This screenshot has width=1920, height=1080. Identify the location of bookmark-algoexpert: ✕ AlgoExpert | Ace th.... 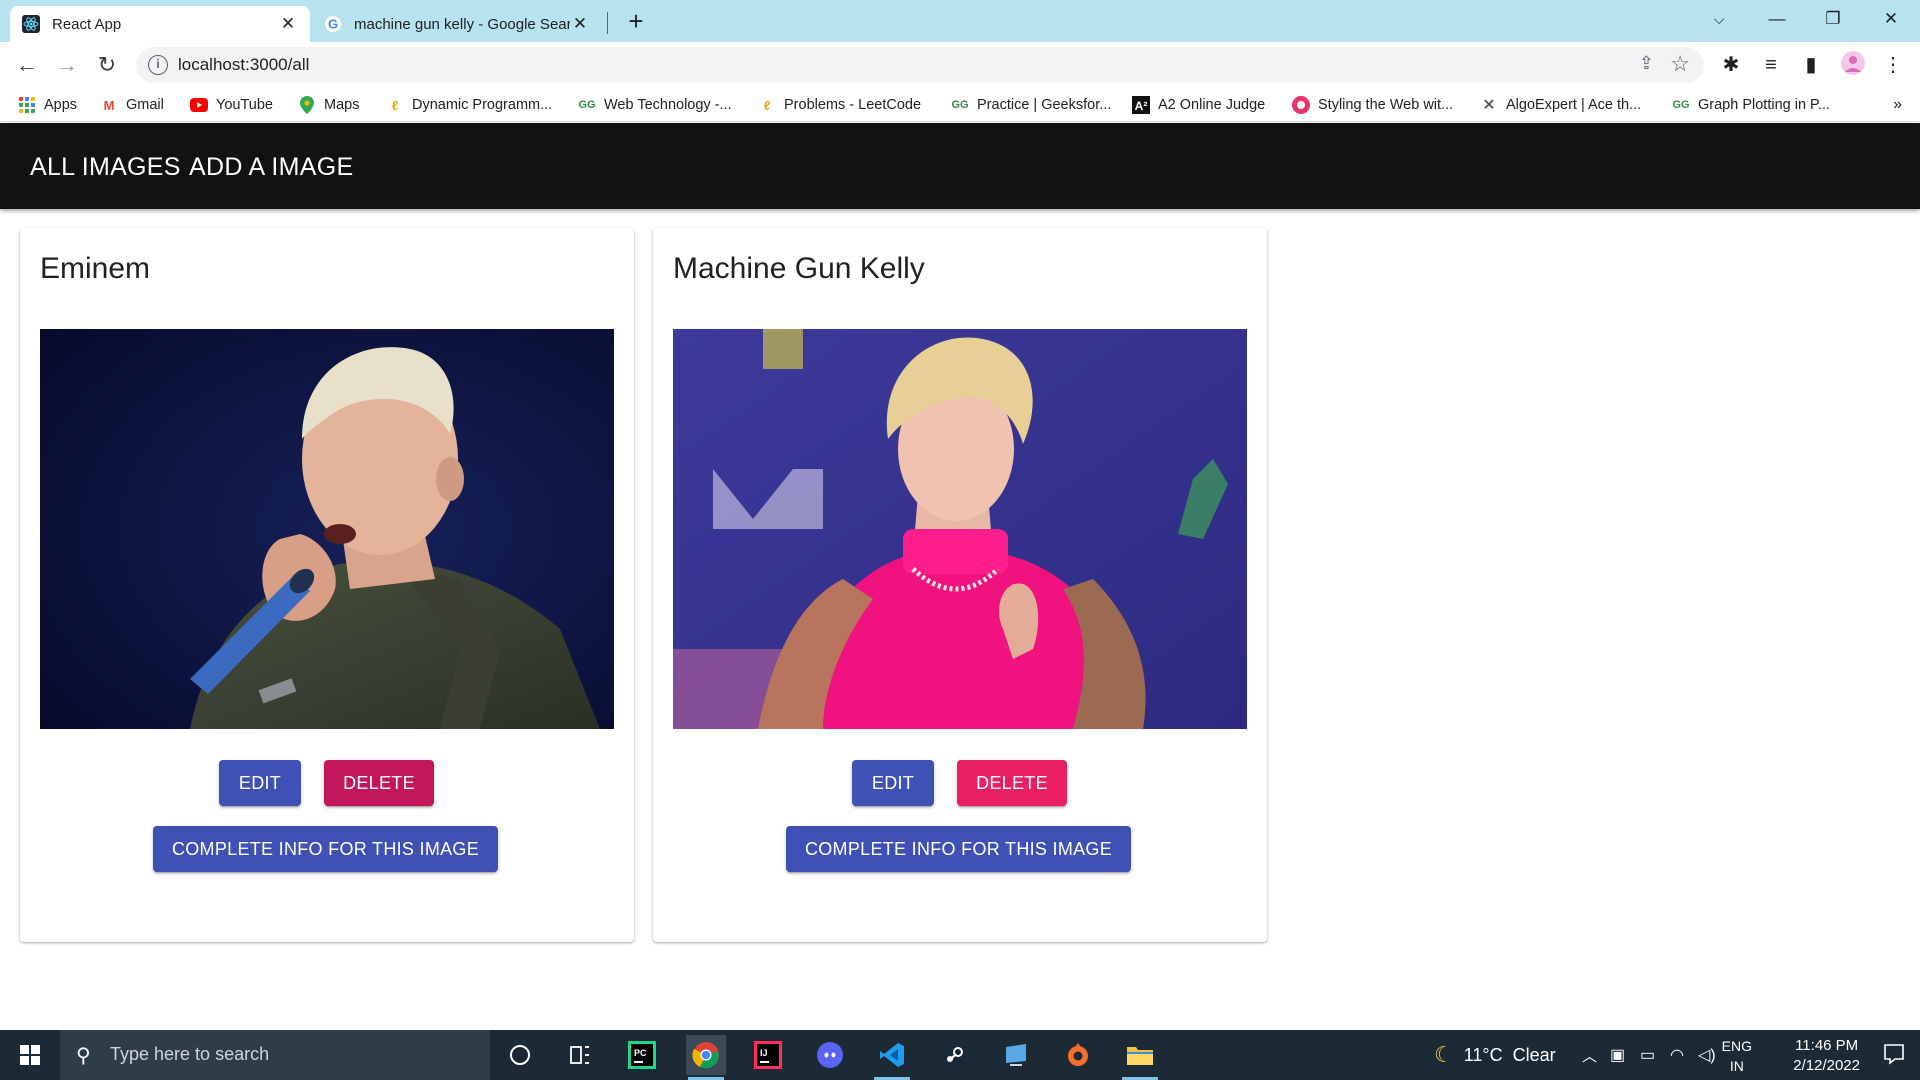
(1560, 105).